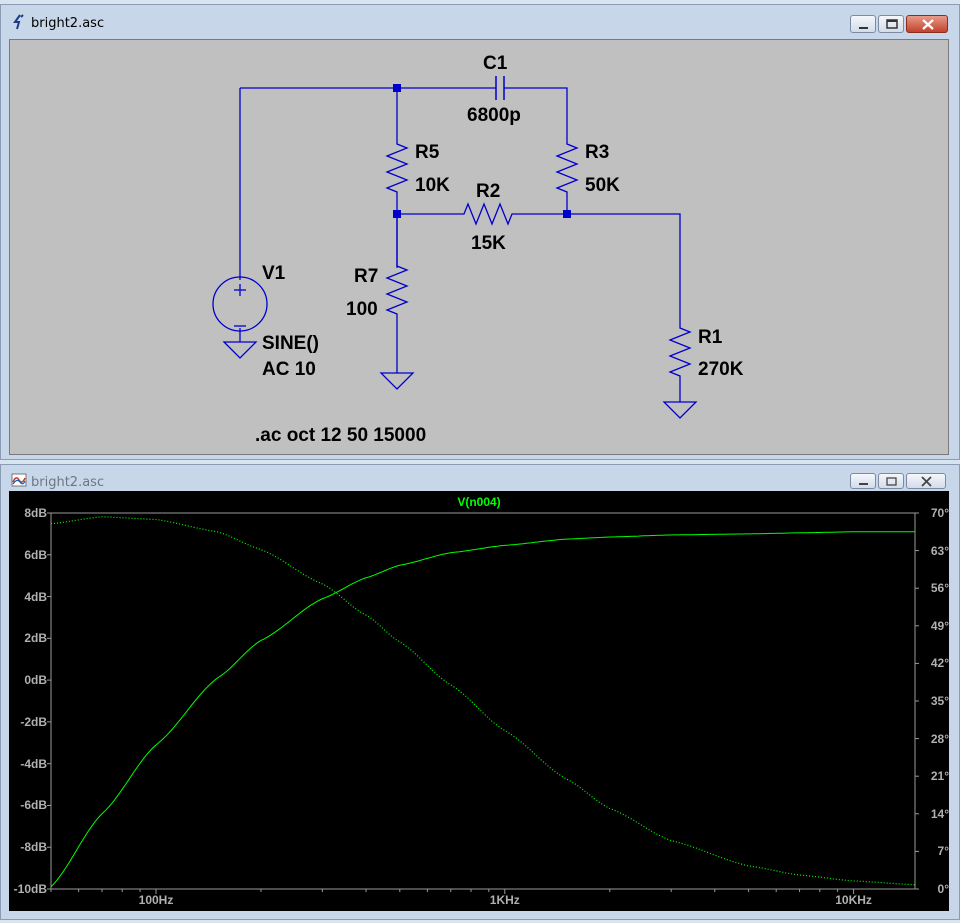  I want to click on r5-value-label: 10K, so click(432, 185).